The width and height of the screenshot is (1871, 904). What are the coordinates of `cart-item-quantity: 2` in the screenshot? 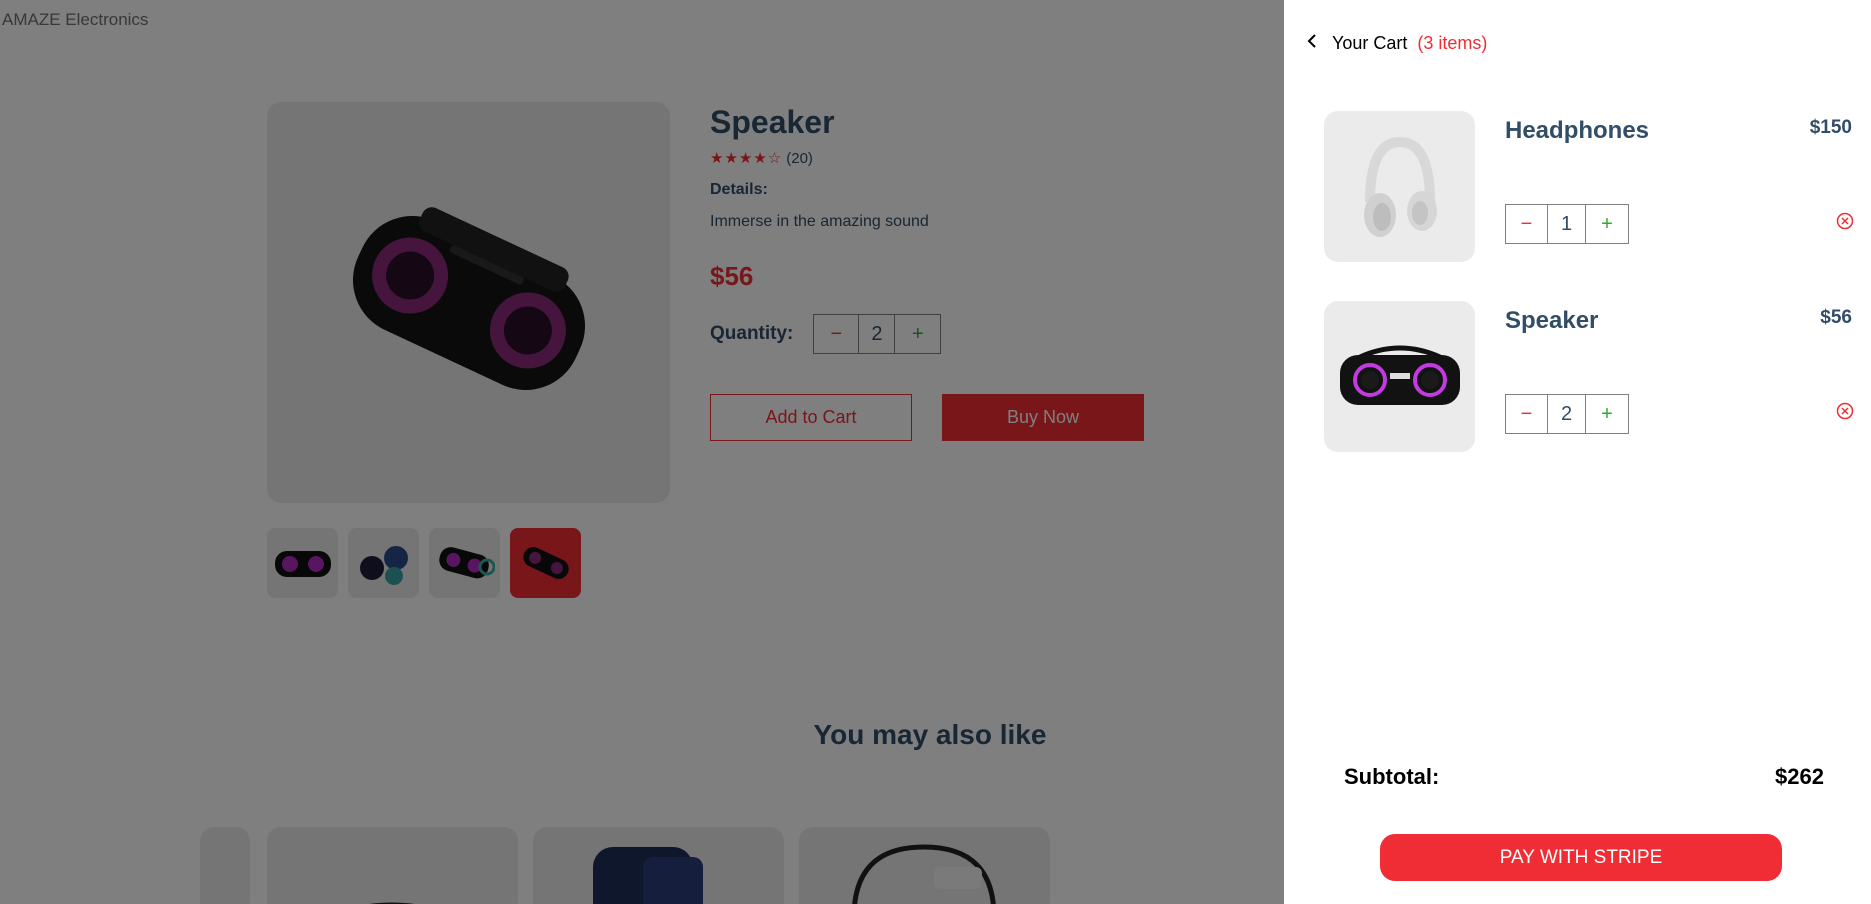 It's located at (1567, 414).